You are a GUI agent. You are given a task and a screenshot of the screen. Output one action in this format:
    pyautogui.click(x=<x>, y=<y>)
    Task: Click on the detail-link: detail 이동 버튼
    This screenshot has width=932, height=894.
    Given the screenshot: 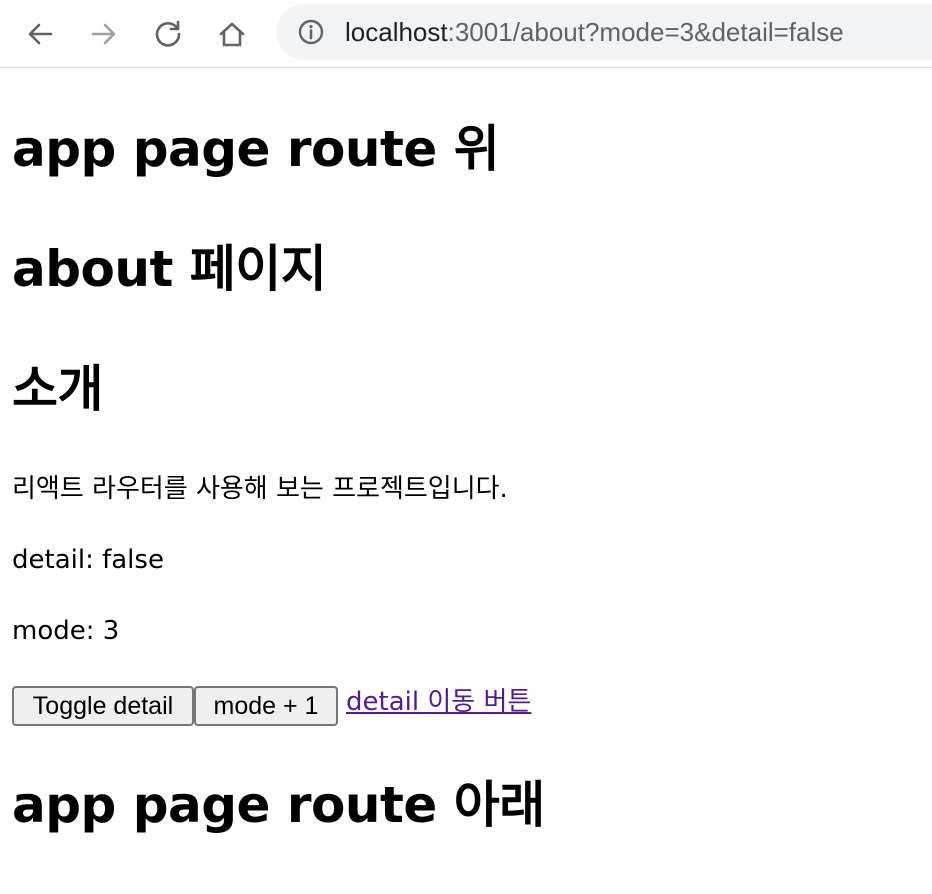 What is the action you would take?
    pyautogui.click(x=438, y=702)
    